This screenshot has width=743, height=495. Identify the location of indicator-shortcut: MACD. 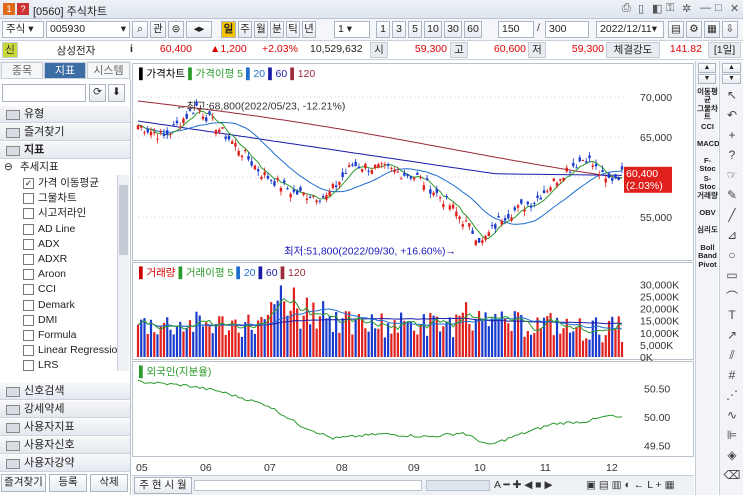
(708, 143).